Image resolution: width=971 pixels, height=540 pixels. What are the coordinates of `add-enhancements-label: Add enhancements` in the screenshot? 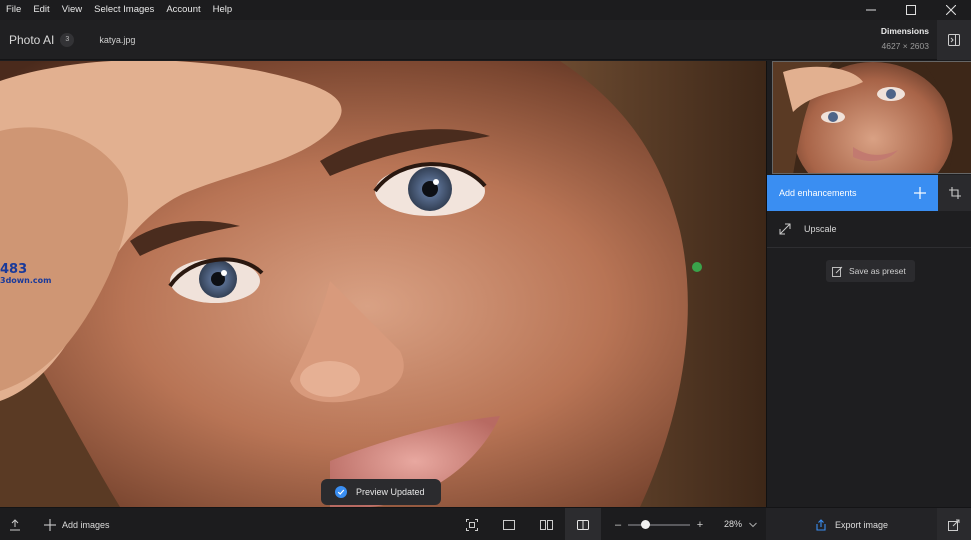 It's located at (818, 193).